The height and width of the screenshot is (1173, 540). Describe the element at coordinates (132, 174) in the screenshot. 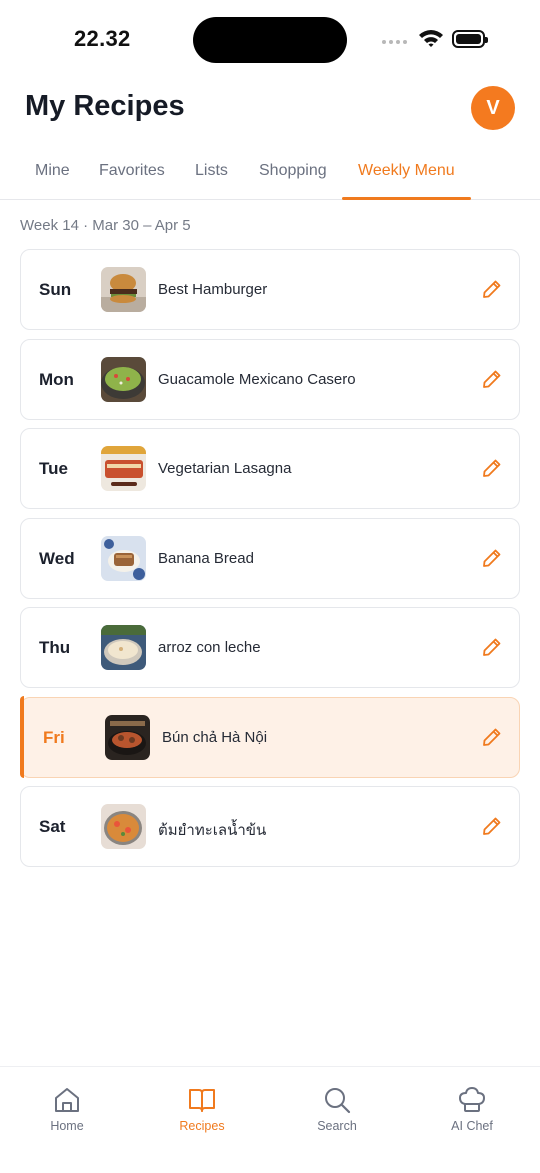

I see `tab-favorites: Favorites` at that location.